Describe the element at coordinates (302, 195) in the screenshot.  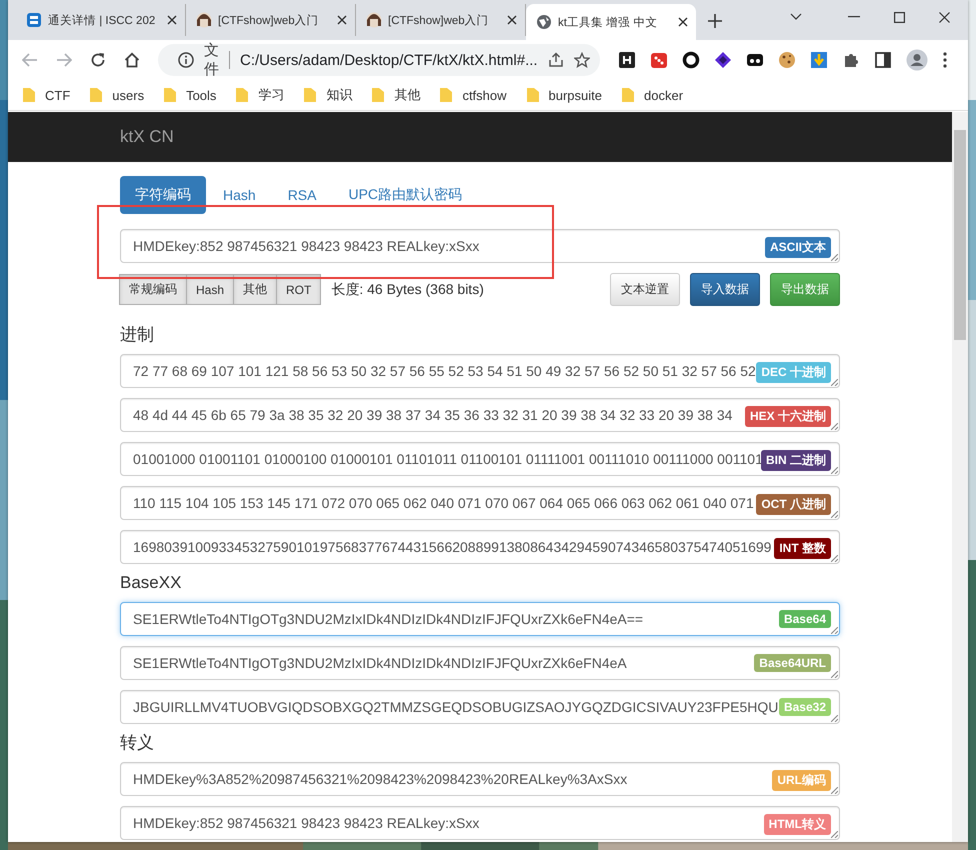
I see `nav-tab: RSA` at that location.